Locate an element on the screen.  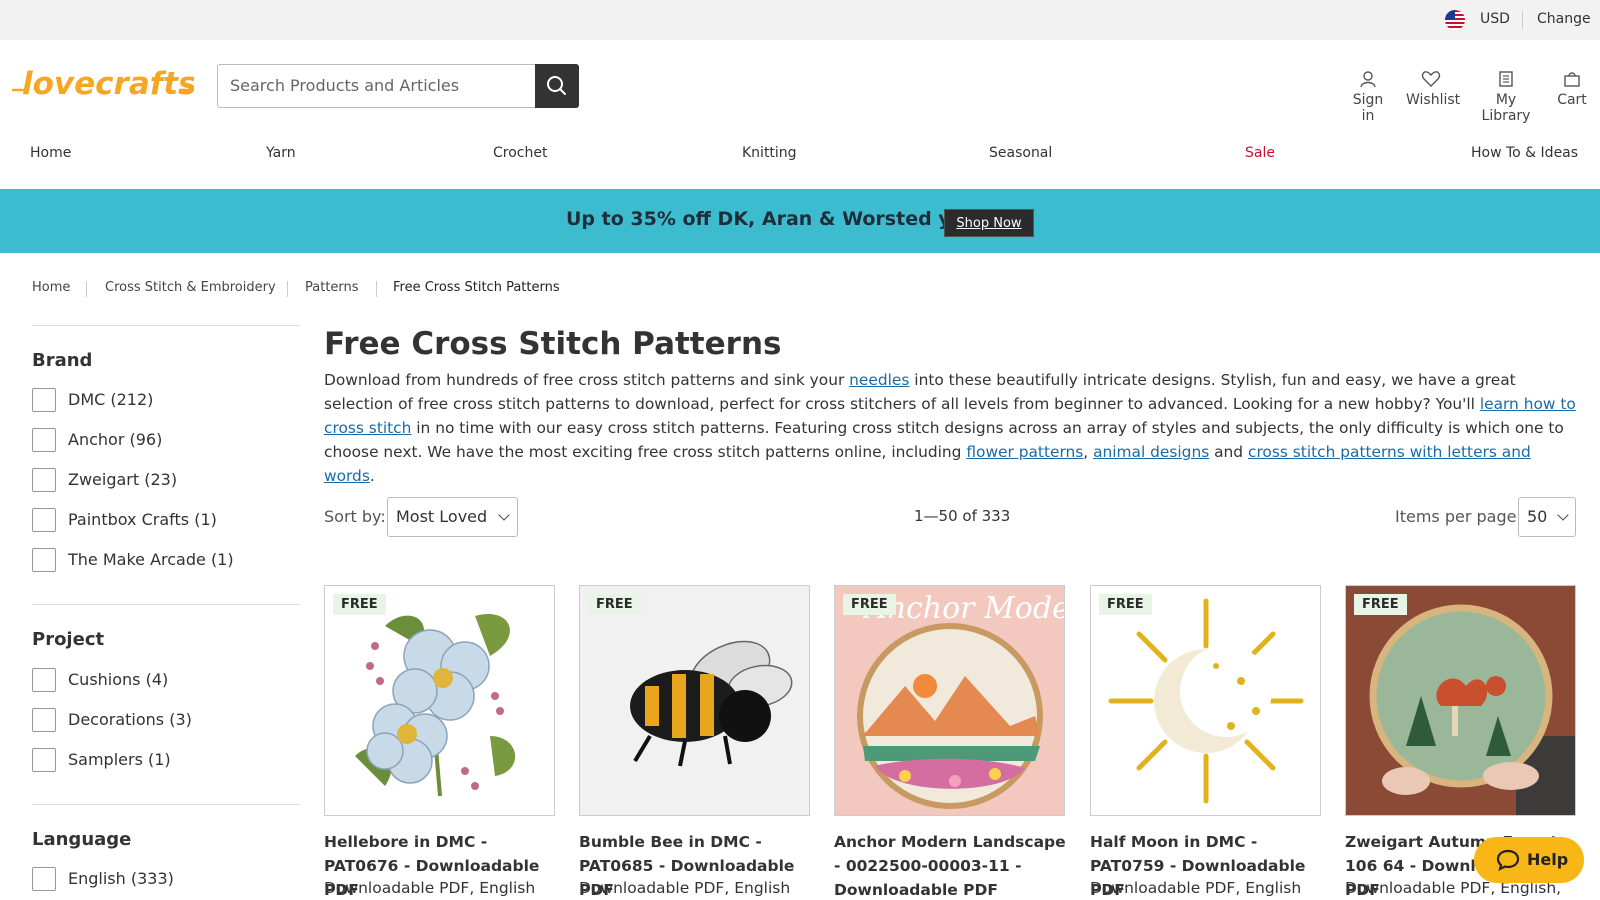
project-checkbox-decorations is located at coordinates (44, 720).